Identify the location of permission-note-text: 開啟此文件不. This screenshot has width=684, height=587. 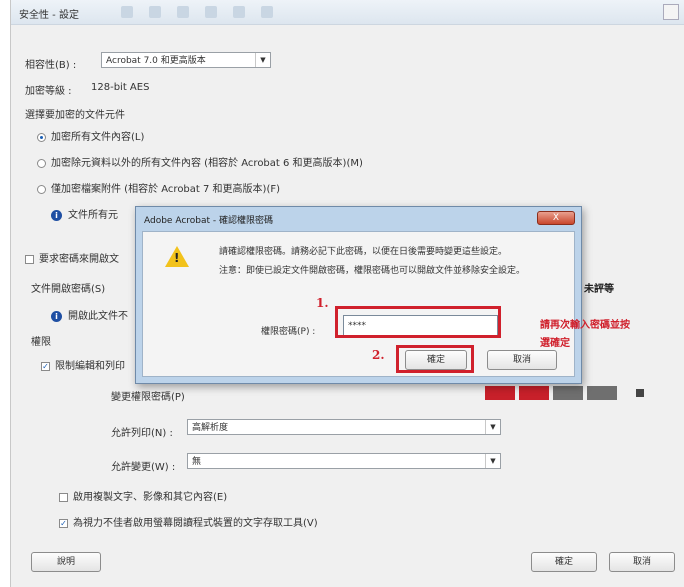
(98, 316).